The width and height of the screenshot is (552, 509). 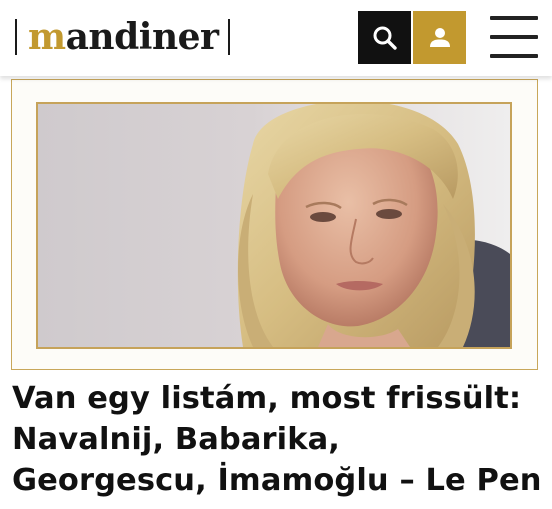 I want to click on user-icon, so click(x=439, y=37).